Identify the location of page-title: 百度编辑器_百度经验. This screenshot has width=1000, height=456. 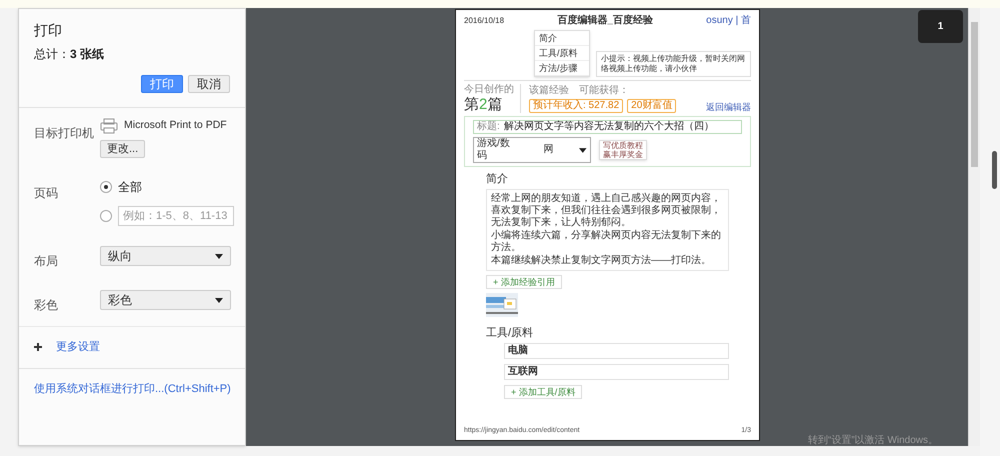
(605, 21).